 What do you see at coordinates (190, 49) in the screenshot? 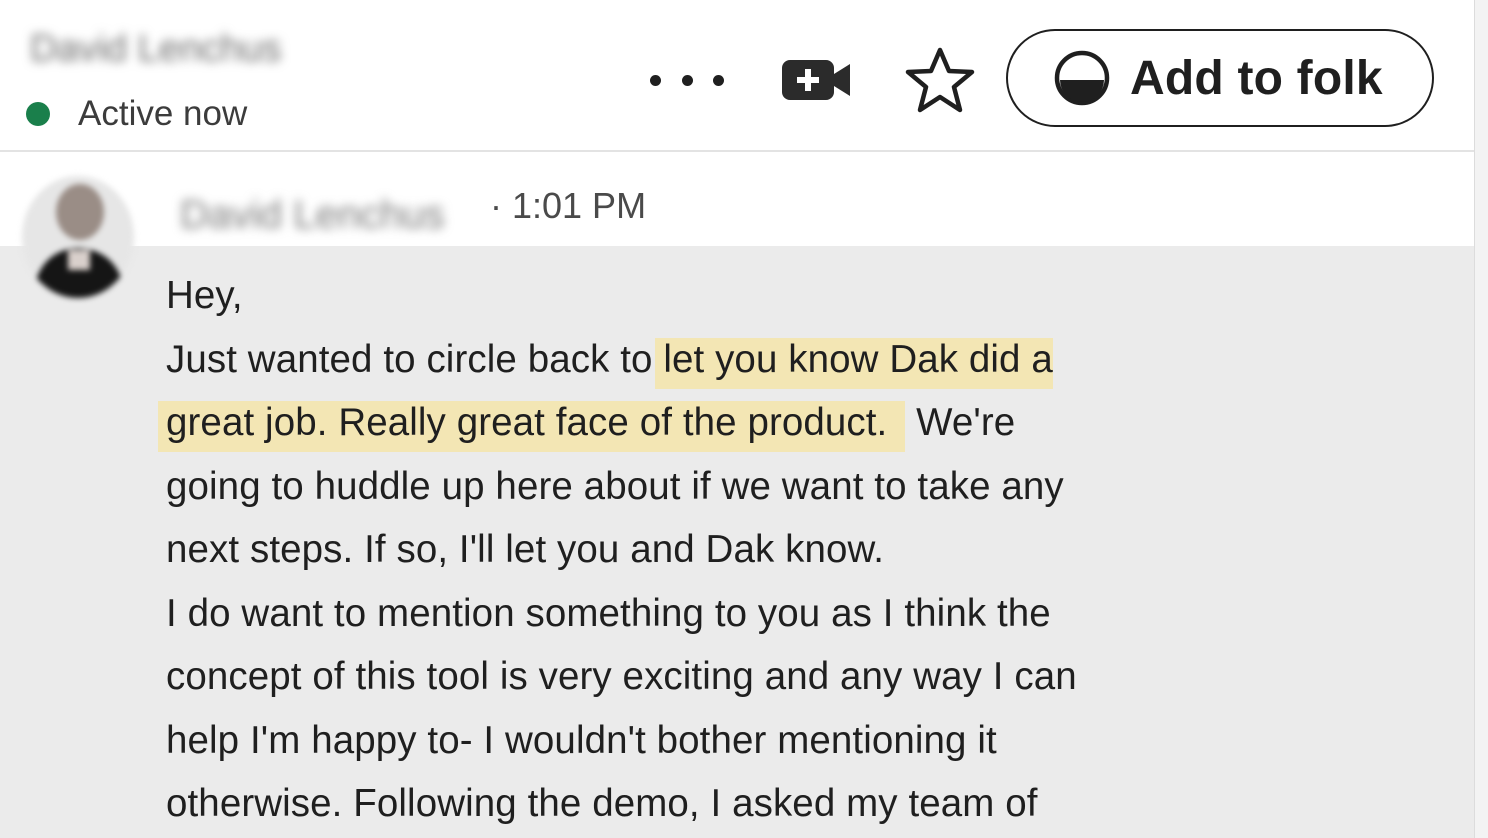
I see `contact-name: David Lenchus` at bounding box center [190, 49].